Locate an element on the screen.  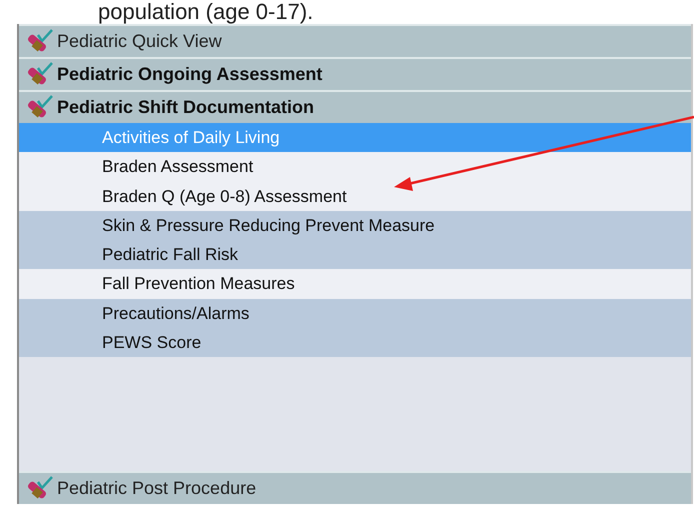
list-item: PEWS Score is located at coordinates (355, 343).